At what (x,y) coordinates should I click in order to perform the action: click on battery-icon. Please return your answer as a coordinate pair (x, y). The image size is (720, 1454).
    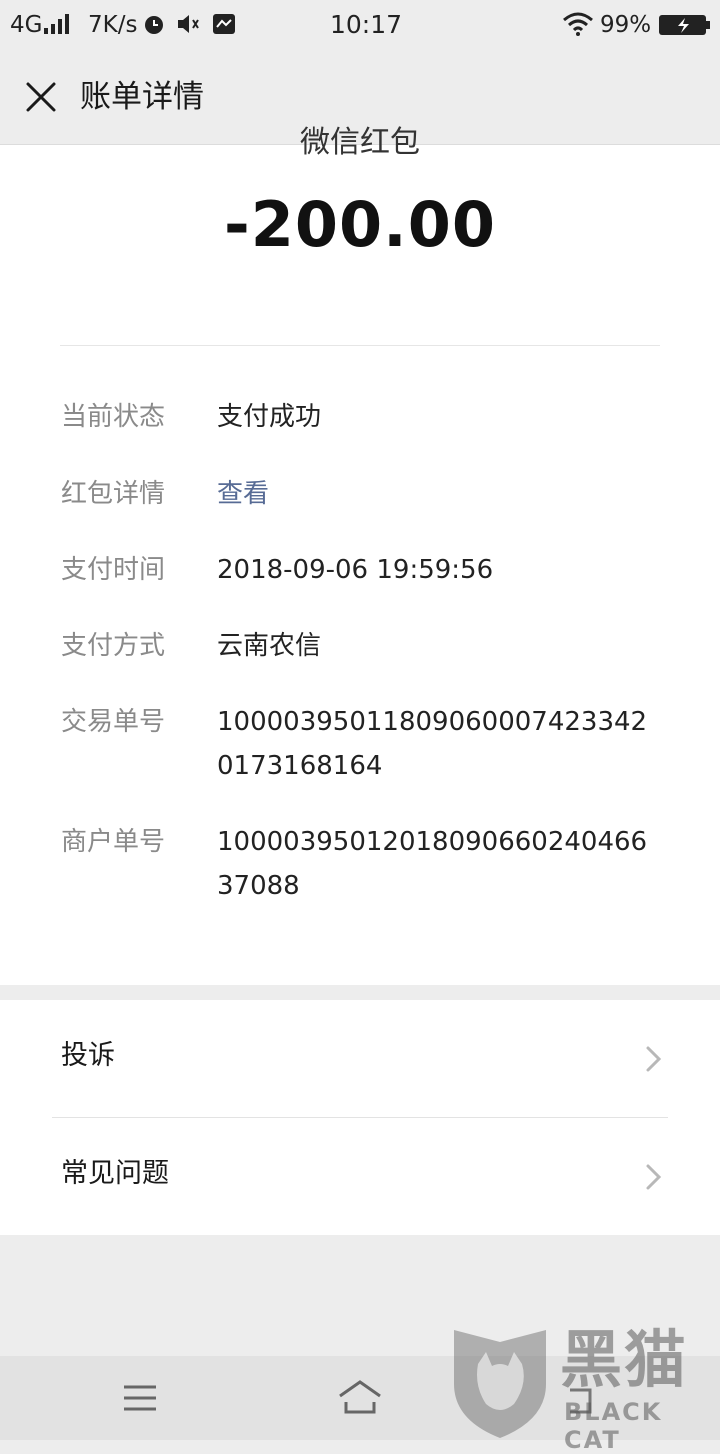
    Looking at the image, I should click on (684, 25).